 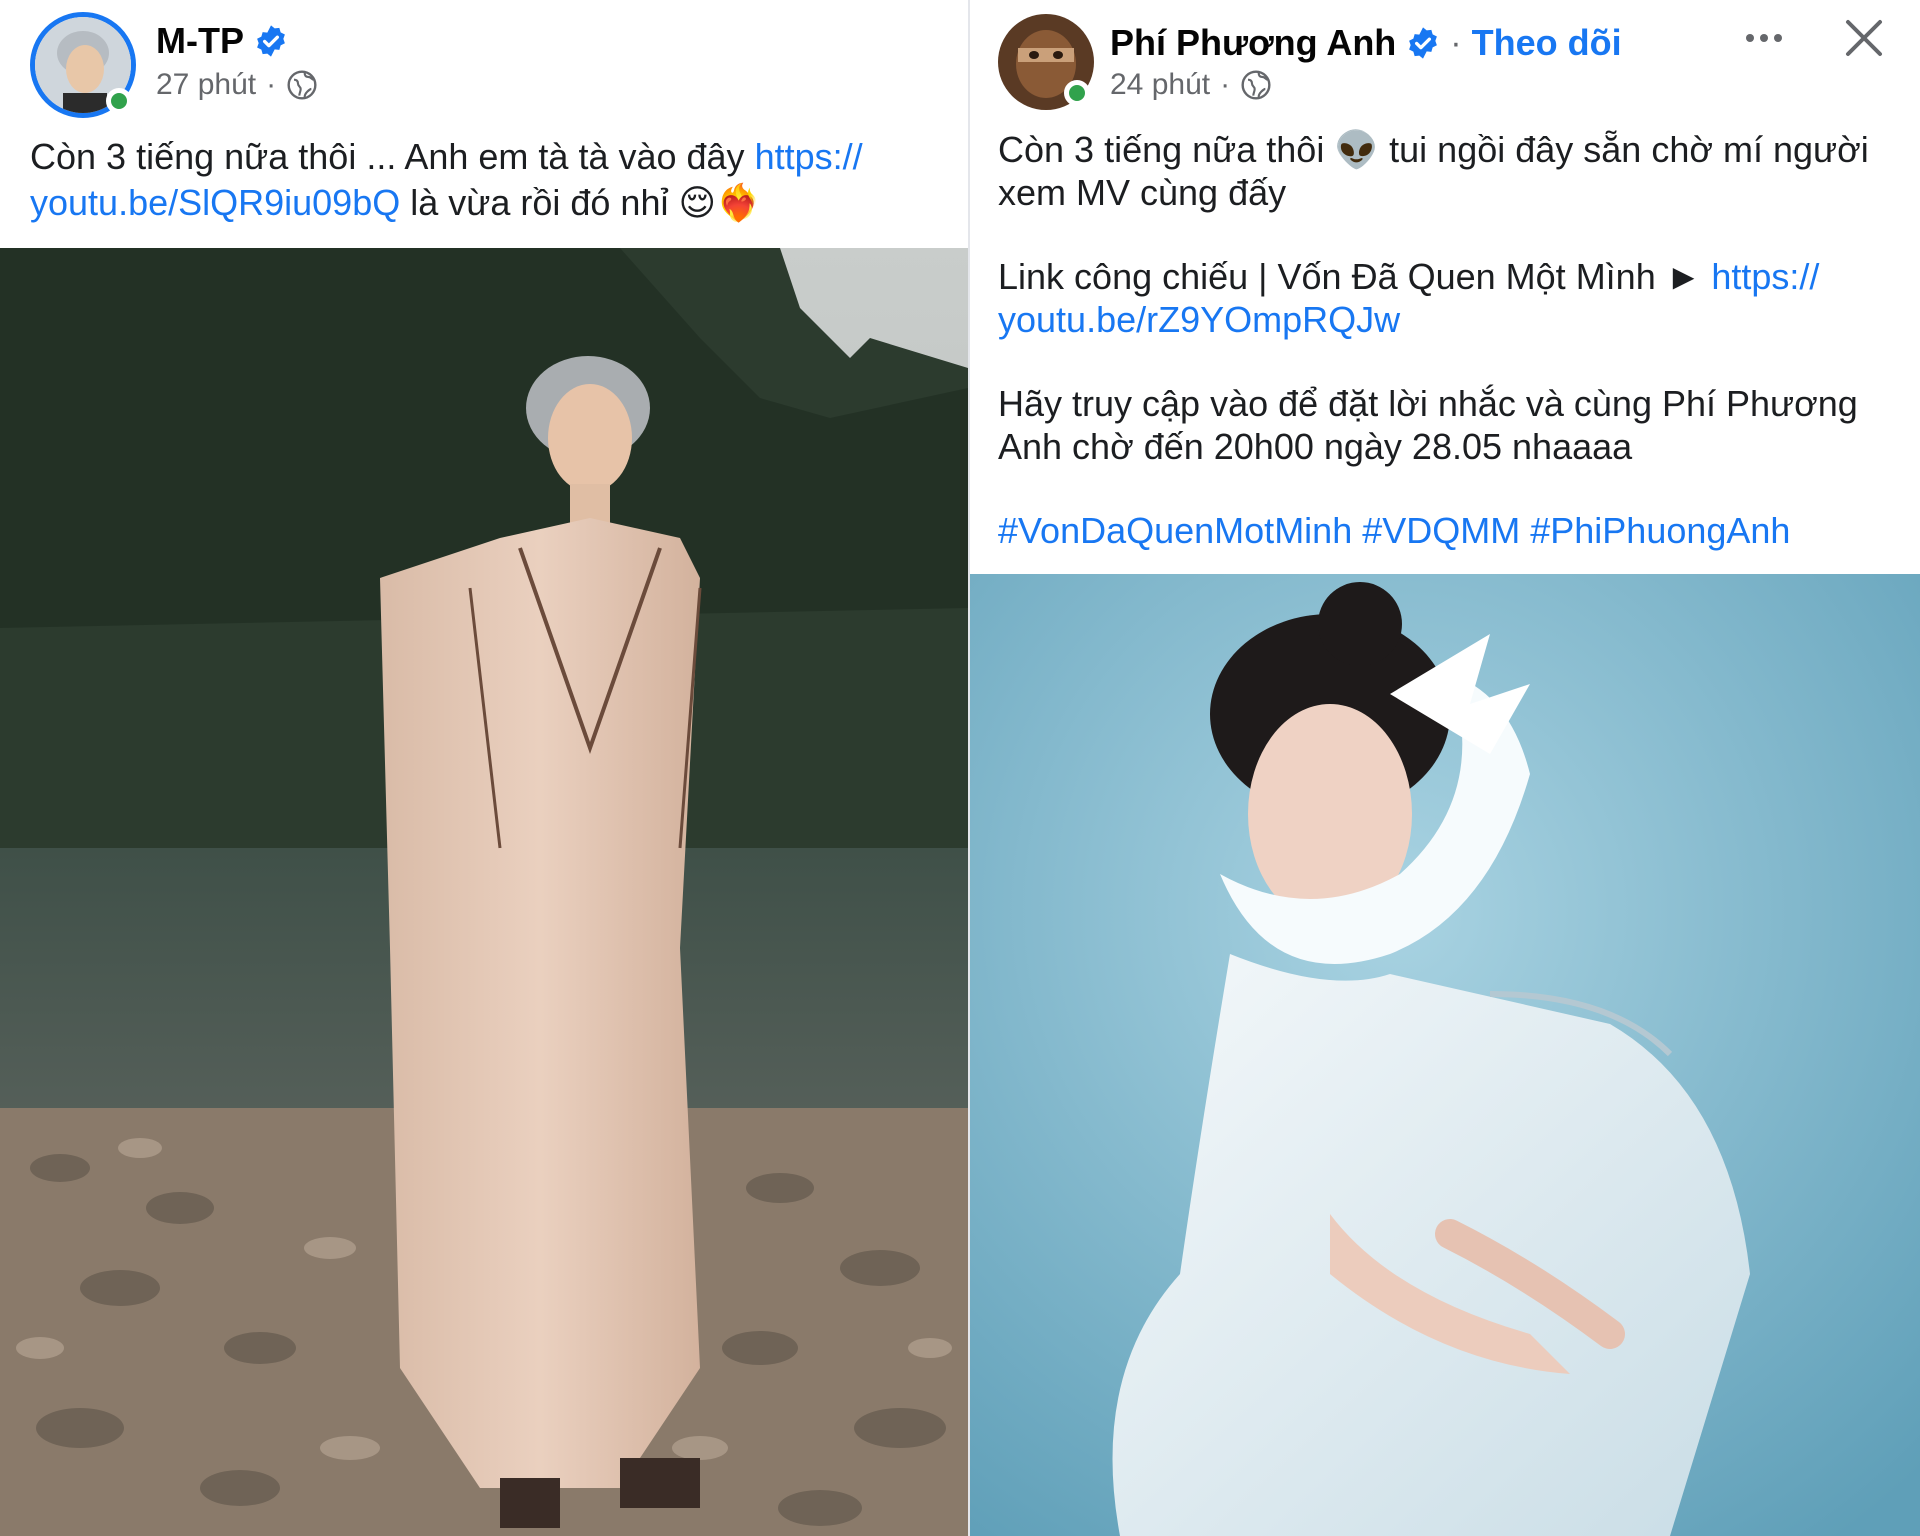 I want to click on author-name: Phí Phương Anh, so click(x=1253, y=43).